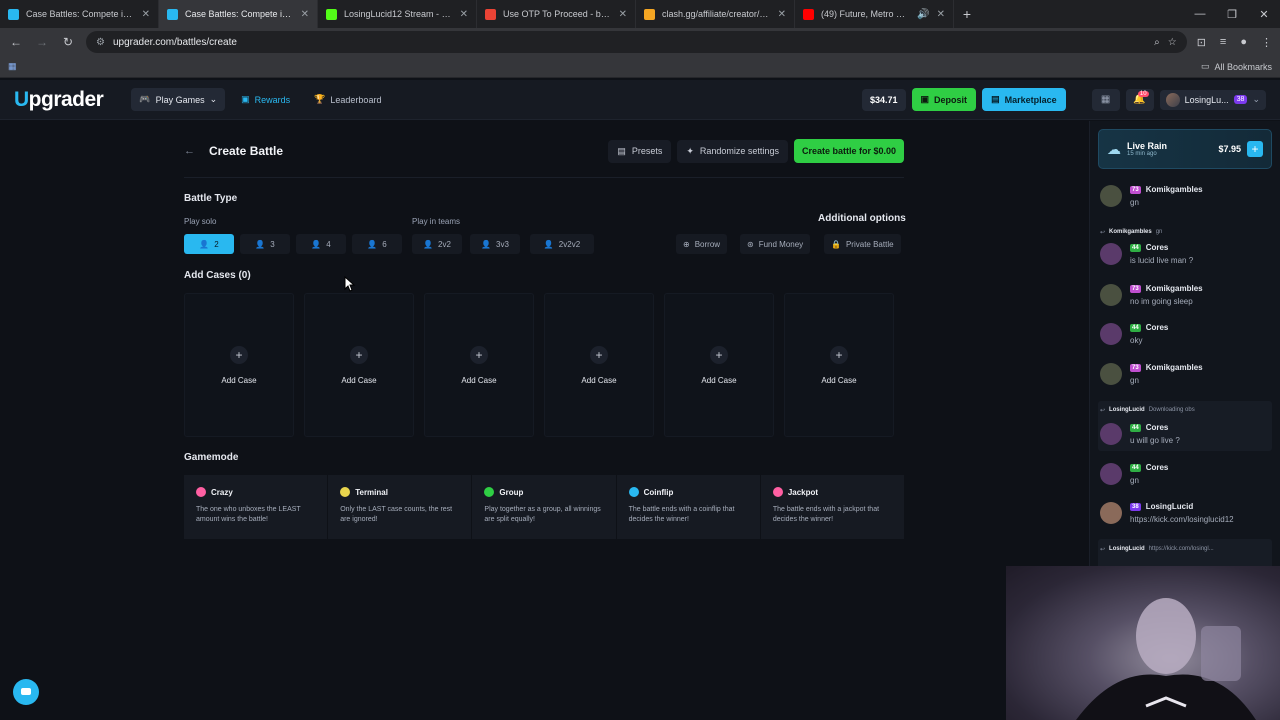 The height and width of the screenshot is (720, 1280). What do you see at coordinates (556, 14) in the screenshot?
I see `browser-tab: Use OTP To Proceed - beatsfor ✕` at bounding box center [556, 14].